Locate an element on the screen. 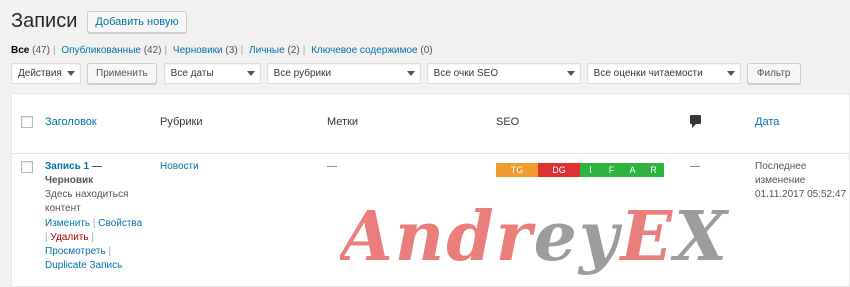 The height and width of the screenshot is (287, 850). seo-badge-tg: TG is located at coordinates (517, 170).